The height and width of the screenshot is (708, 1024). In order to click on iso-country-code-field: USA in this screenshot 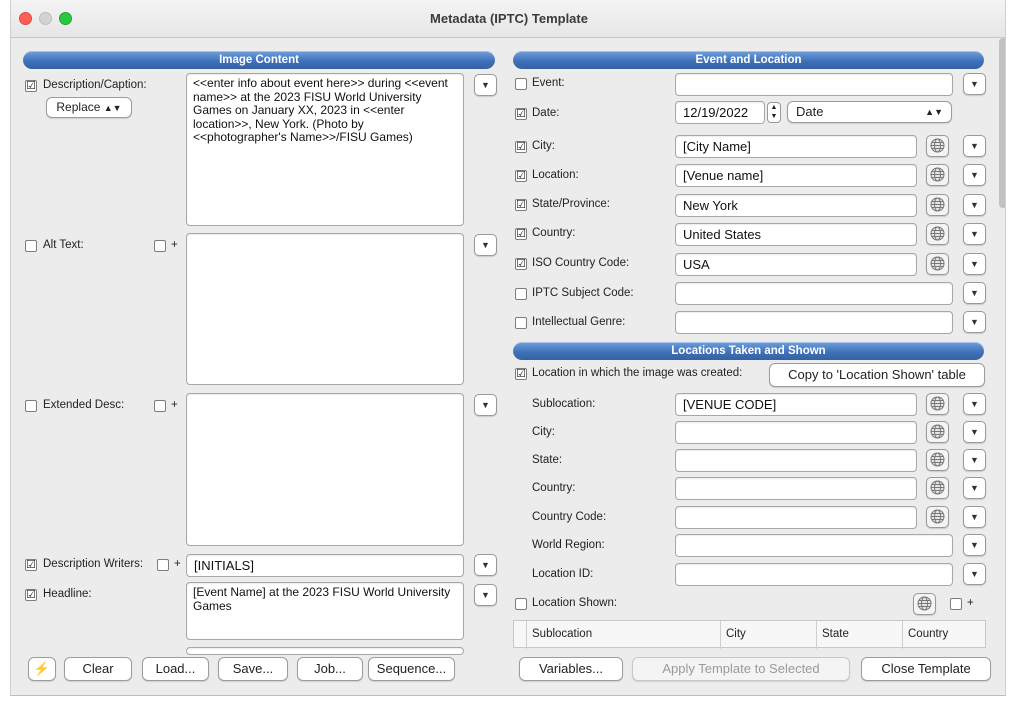, I will do `click(796, 264)`.